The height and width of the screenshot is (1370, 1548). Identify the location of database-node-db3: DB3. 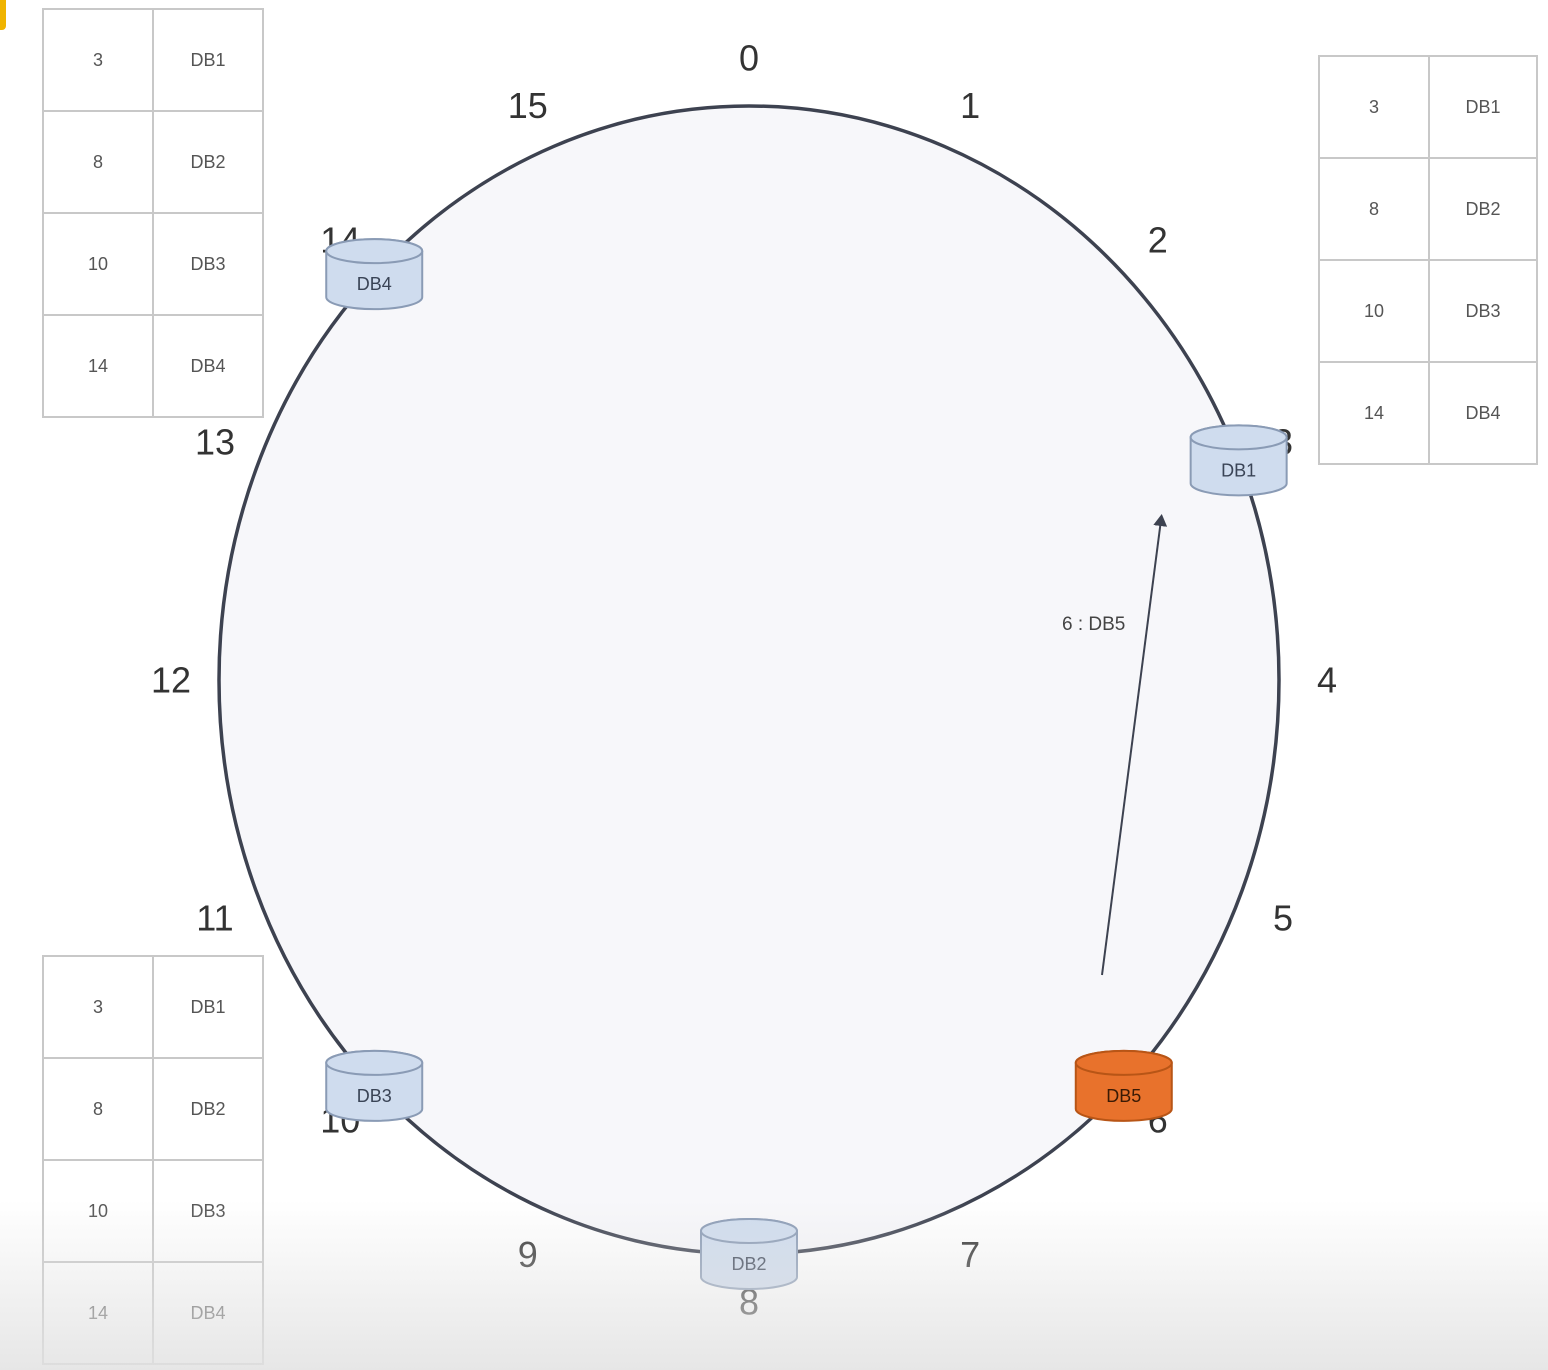
(374, 1085).